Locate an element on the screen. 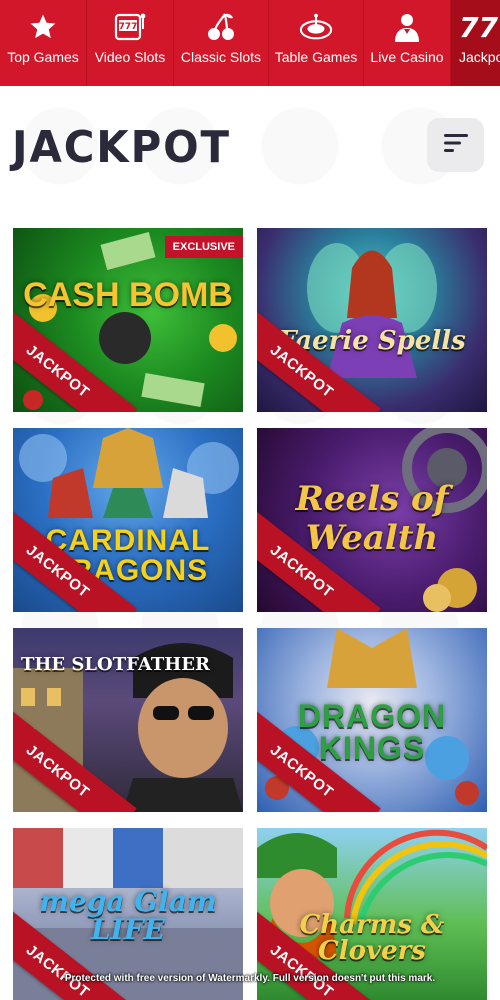 The height and width of the screenshot is (1000, 500). slot-machine-icon: 777 is located at coordinates (130, 27).